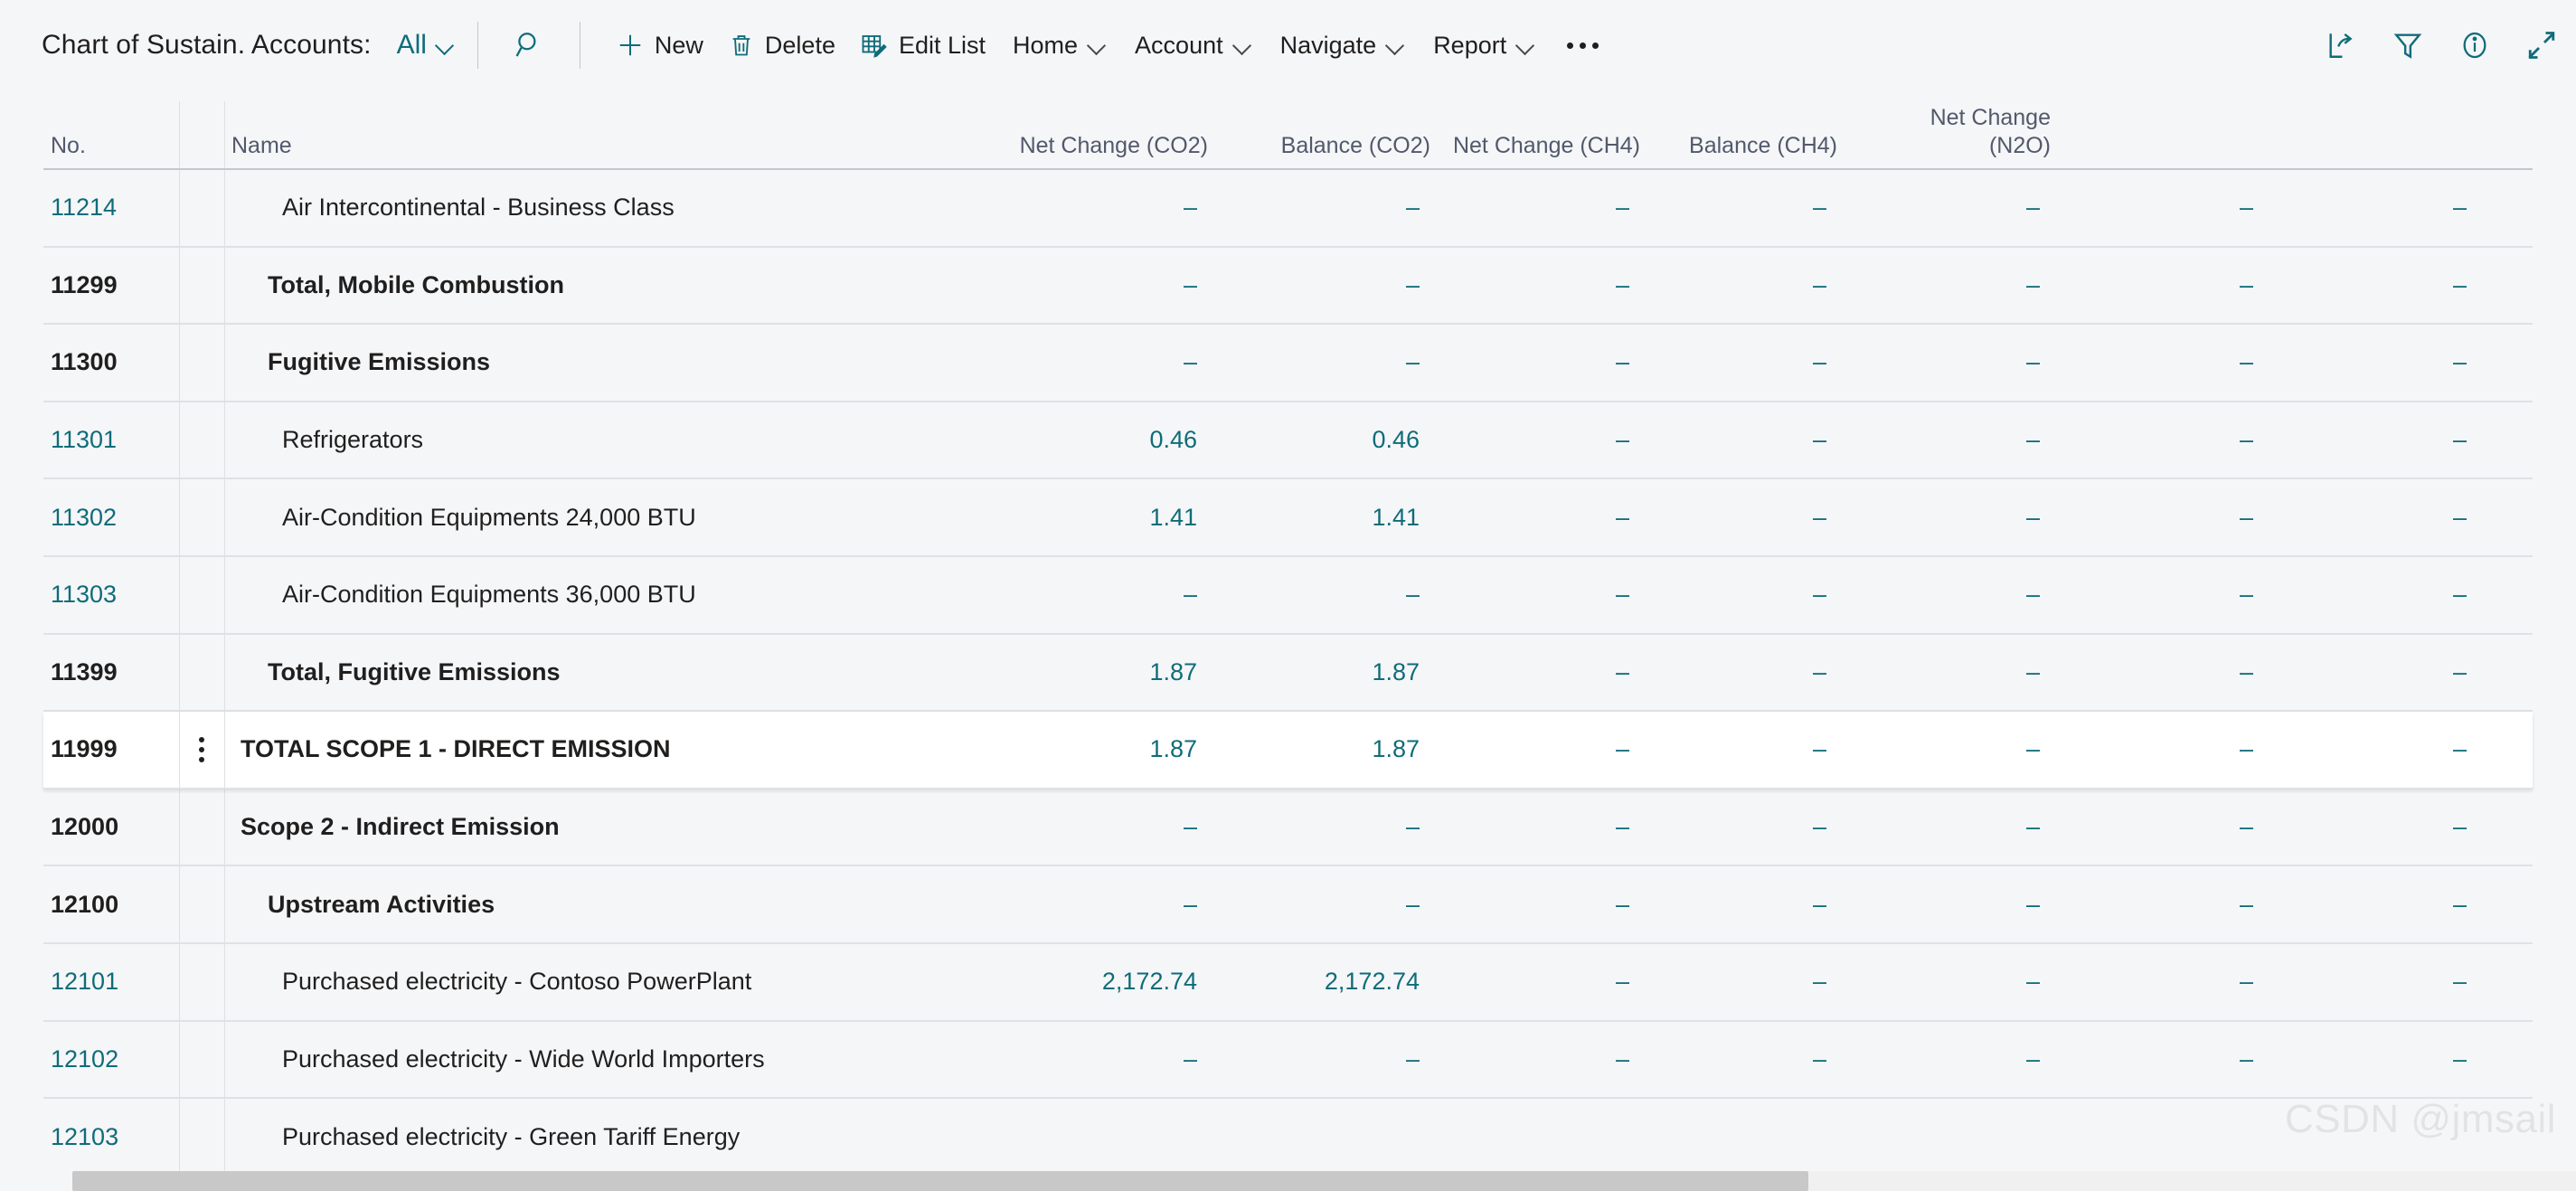  I want to click on collapse-button, so click(2542, 45).